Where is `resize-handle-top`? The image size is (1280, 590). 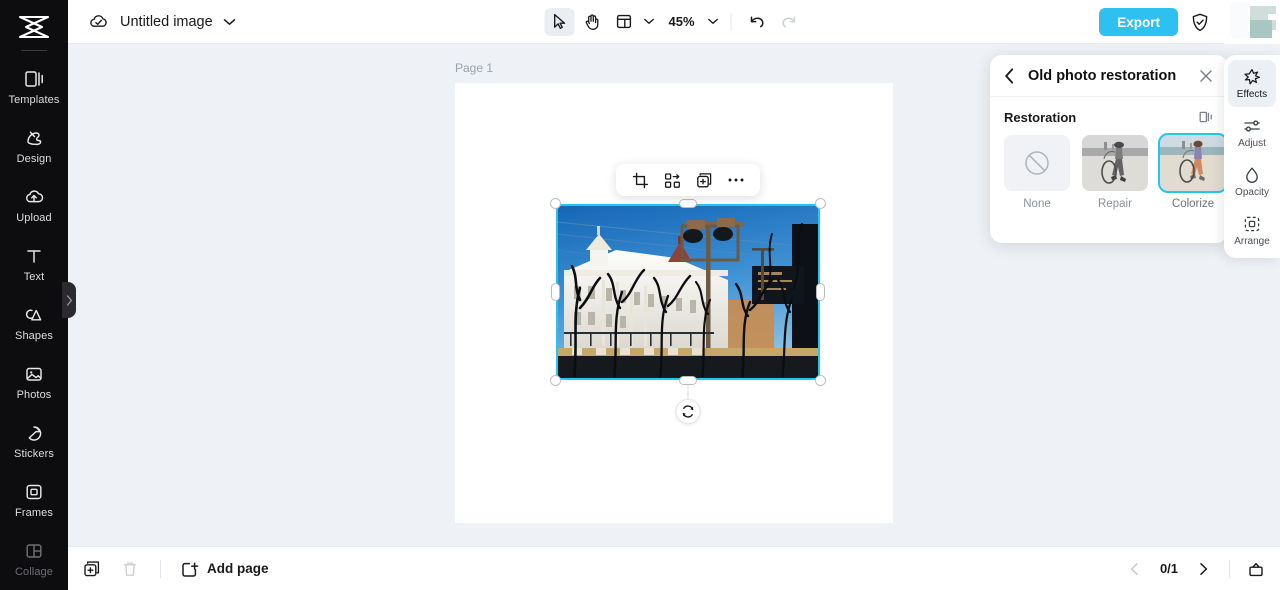
resize-handle-top is located at coordinates (688, 203).